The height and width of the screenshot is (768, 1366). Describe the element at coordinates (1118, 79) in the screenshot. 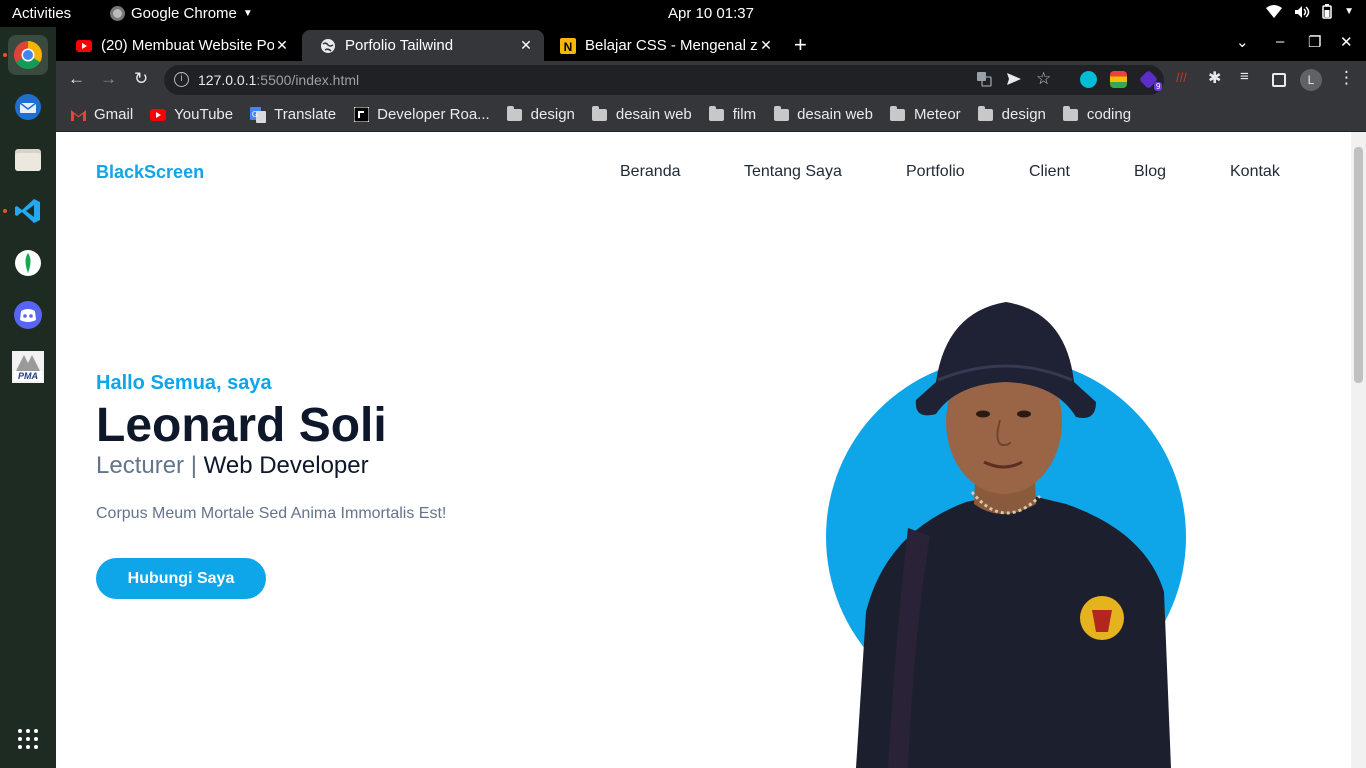

I see `extension-stack-icon` at that location.